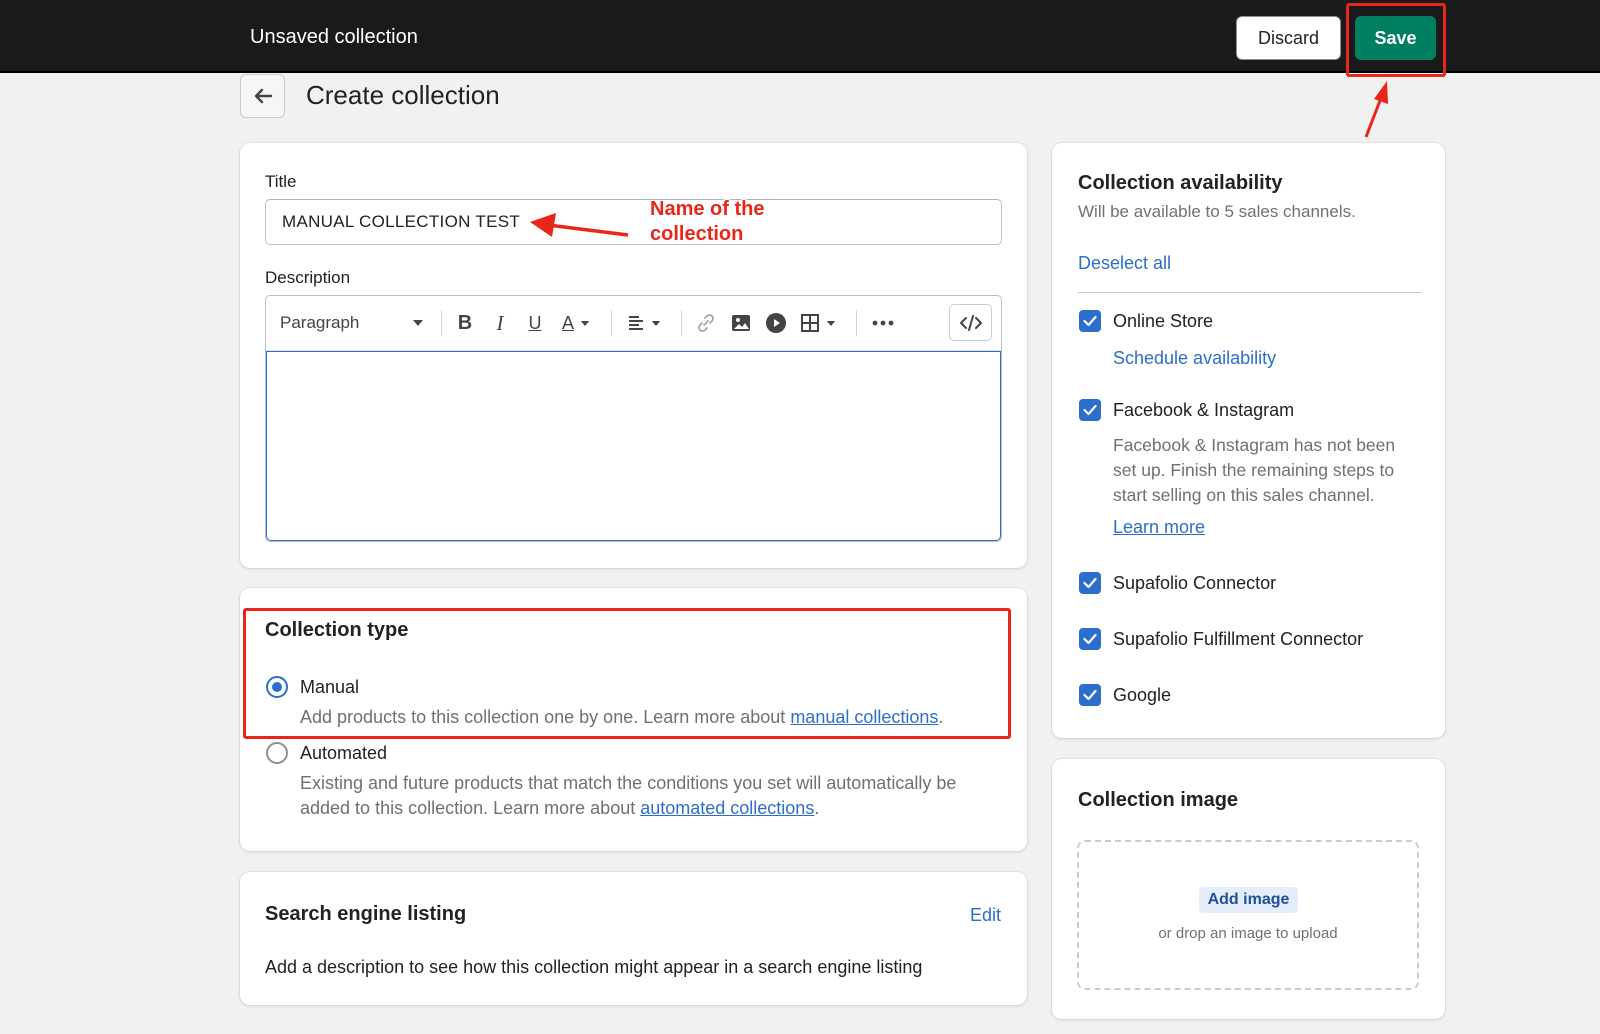  Describe the element at coordinates (1238, 639) in the screenshot. I see `supafolio-fulfillment-label: Supafolio Fulfillment Connector` at that location.